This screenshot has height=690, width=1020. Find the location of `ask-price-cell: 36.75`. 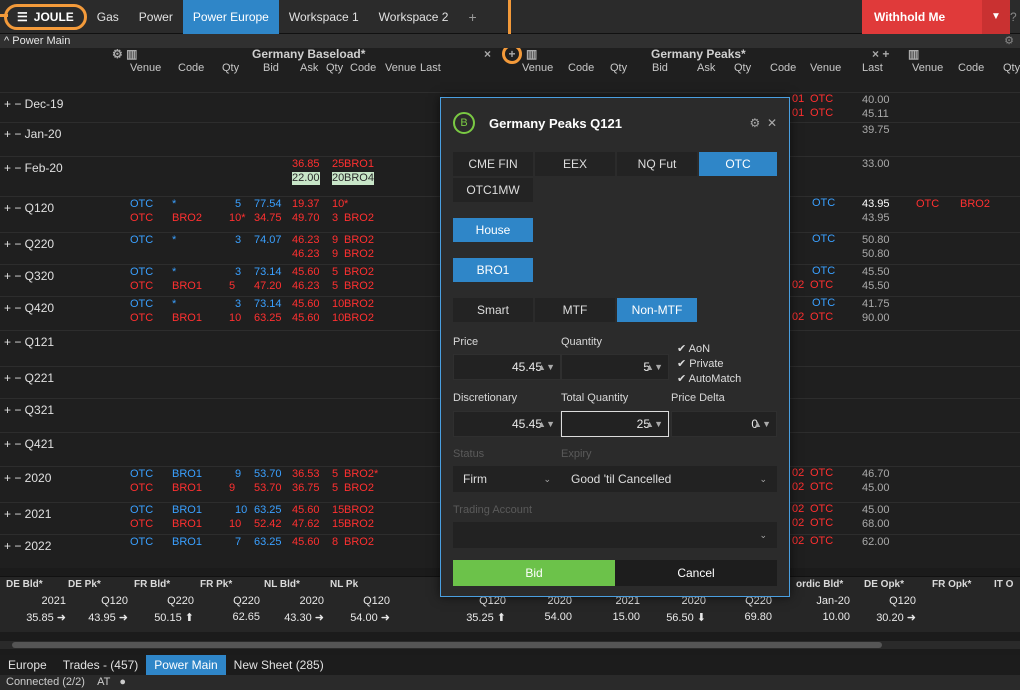

ask-price-cell: 36.75 is located at coordinates (306, 488).